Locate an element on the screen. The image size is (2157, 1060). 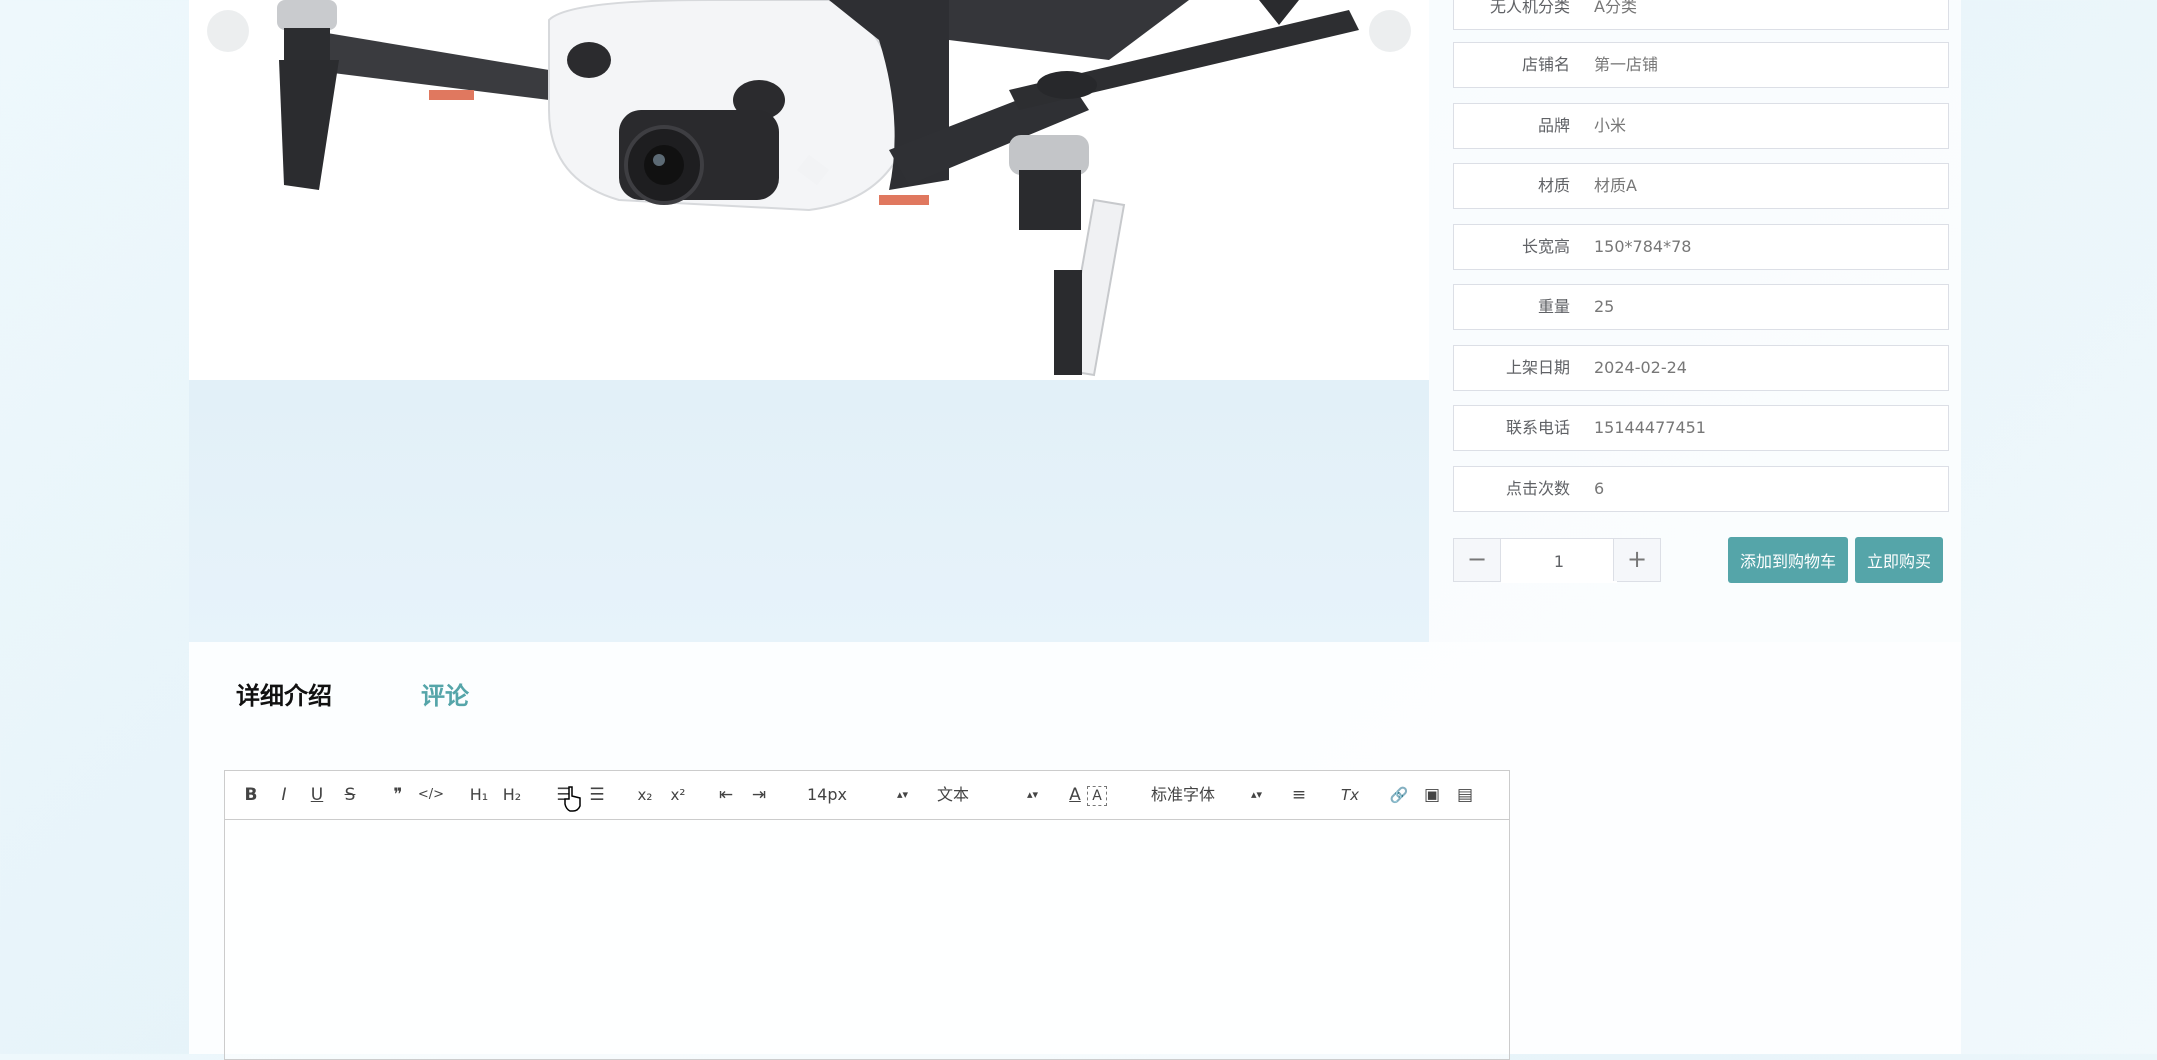
font-family-select: 标准字体 ▴▾ is located at coordinates (1207, 795).